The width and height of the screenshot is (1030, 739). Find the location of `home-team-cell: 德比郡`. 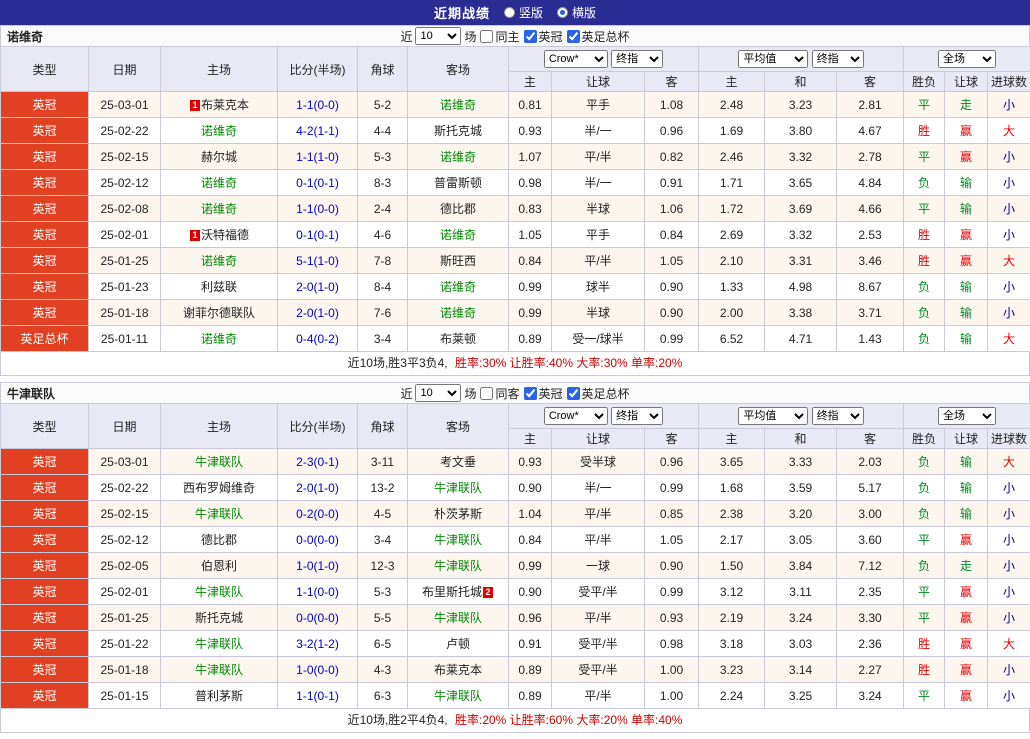

home-team-cell: 德比郡 is located at coordinates (219, 540).